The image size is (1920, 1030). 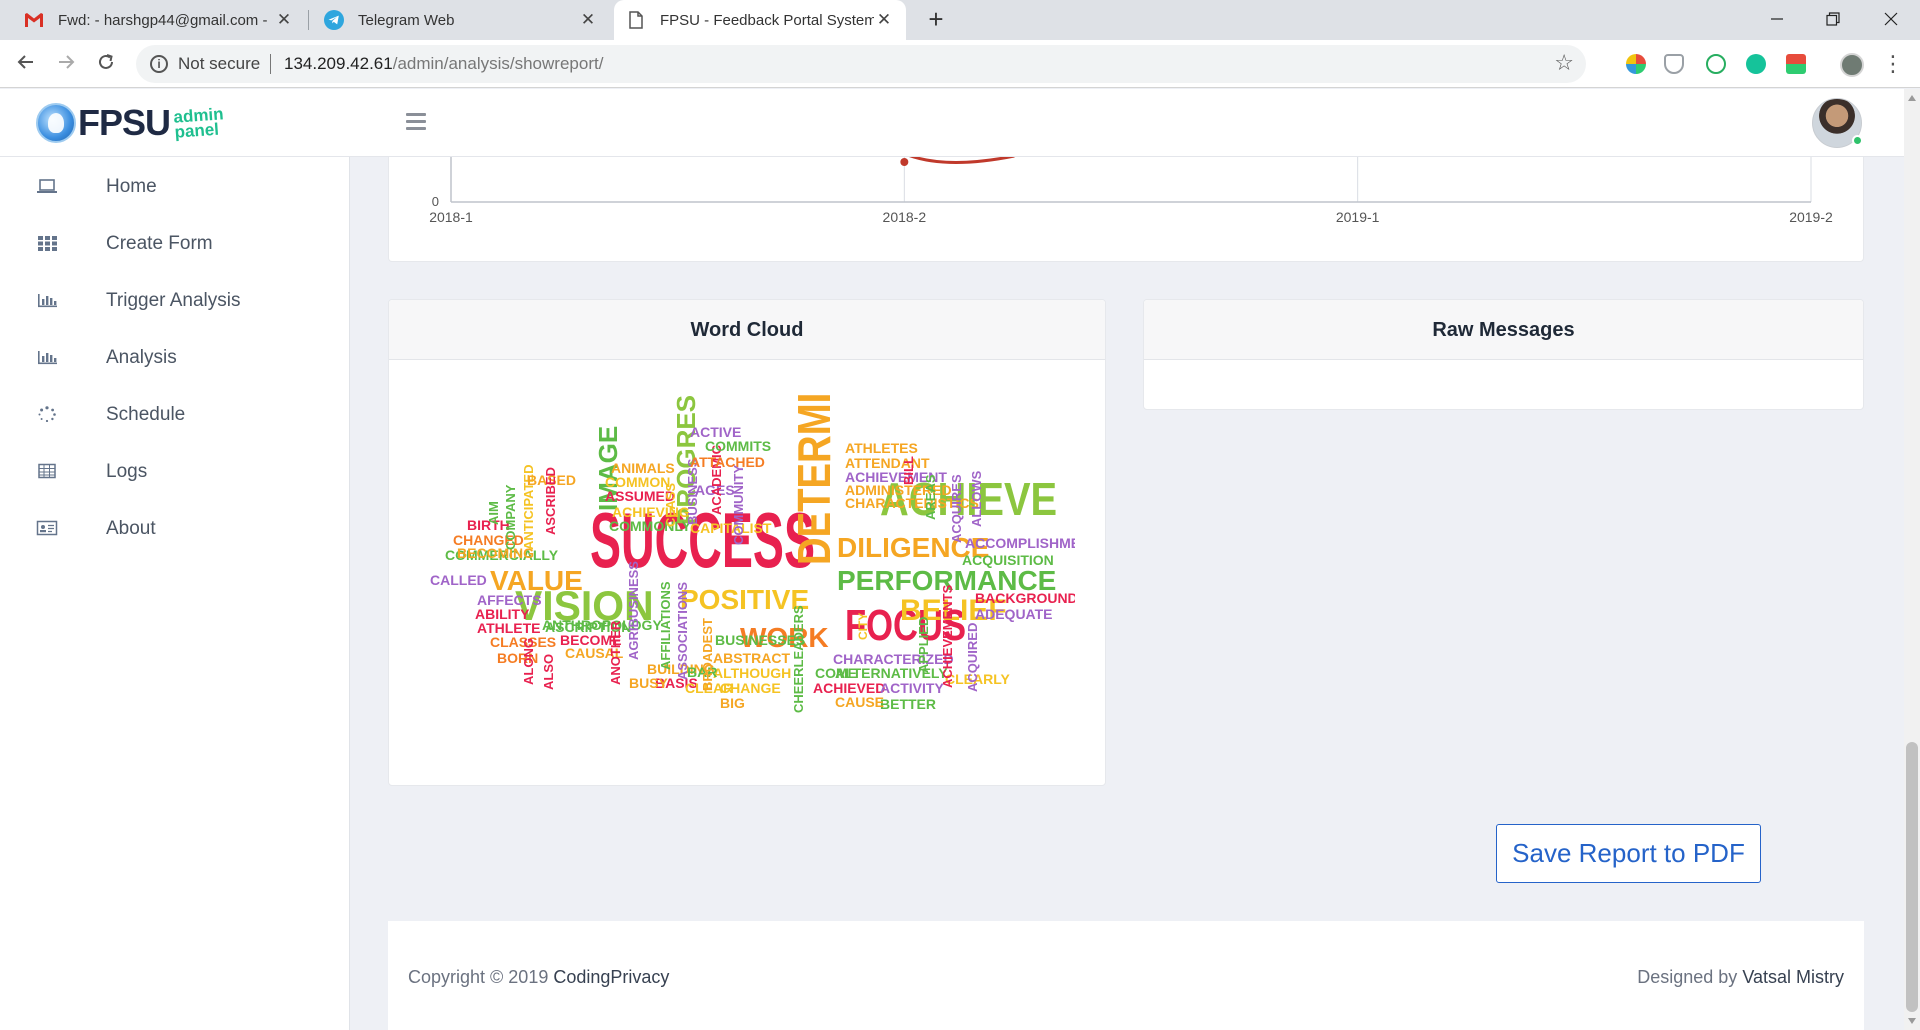 What do you see at coordinates (972, 657) in the screenshot?
I see `word-cloud-word: ACQUIRED` at bounding box center [972, 657].